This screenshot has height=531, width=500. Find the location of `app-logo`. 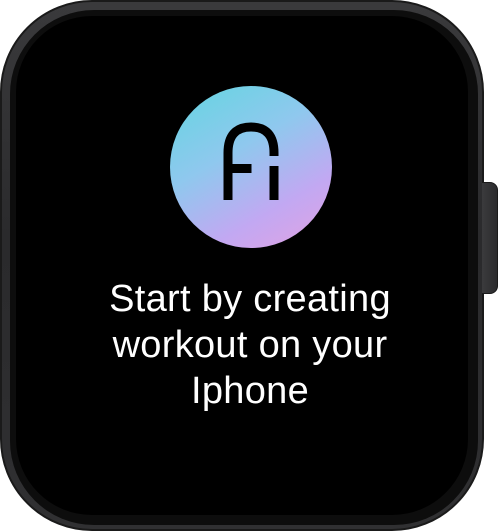

app-logo is located at coordinates (251, 167).